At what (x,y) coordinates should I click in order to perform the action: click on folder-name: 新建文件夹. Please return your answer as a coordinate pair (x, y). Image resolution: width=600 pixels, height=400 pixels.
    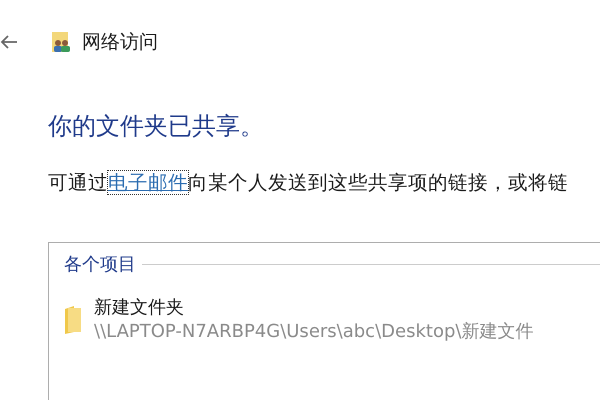
    Looking at the image, I should click on (139, 308).